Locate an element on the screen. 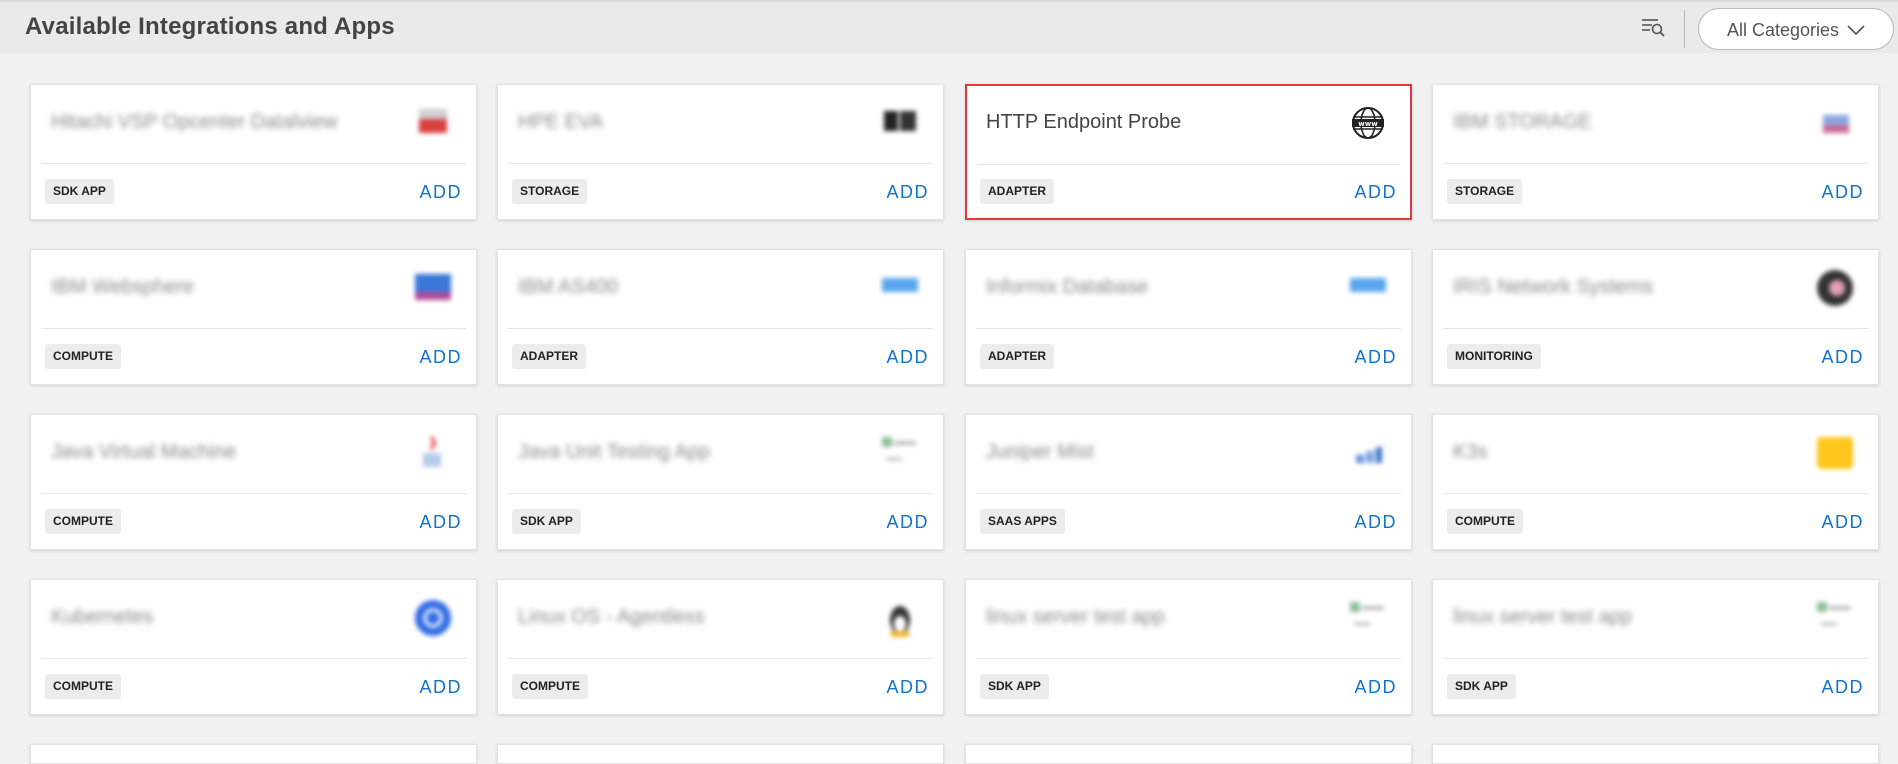 The height and width of the screenshot is (764, 1898). integration-card: IBM Websphere COMPUTE ADD is located at coordinates (253, 317).